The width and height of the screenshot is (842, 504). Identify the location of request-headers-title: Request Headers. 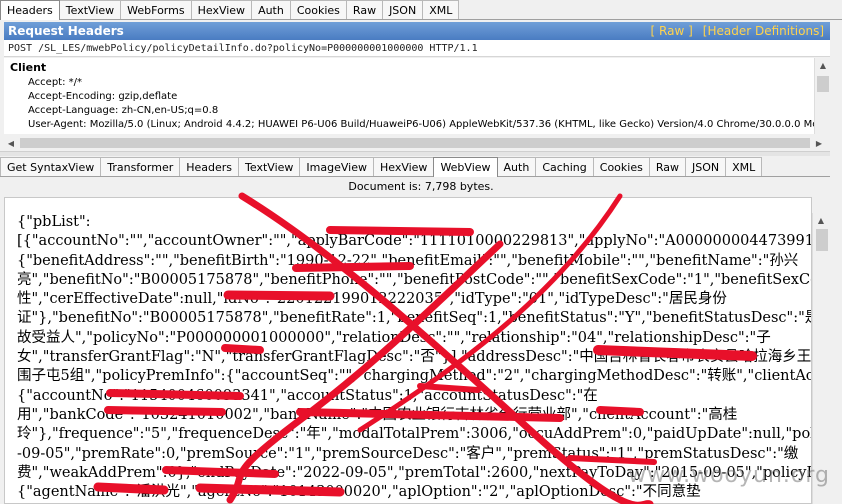
(66, 31).